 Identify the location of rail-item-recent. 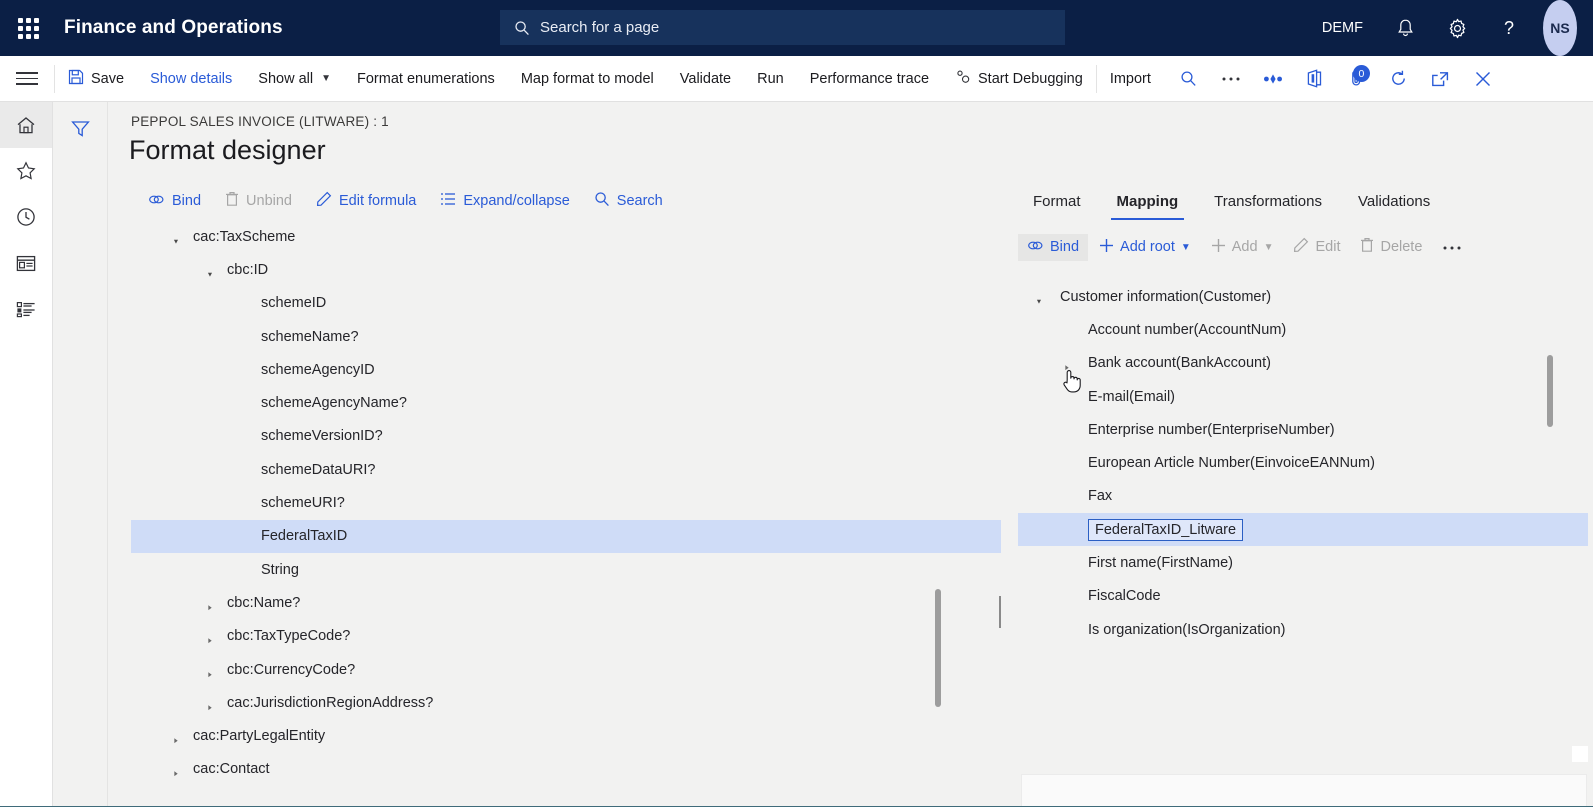
(26, 217).